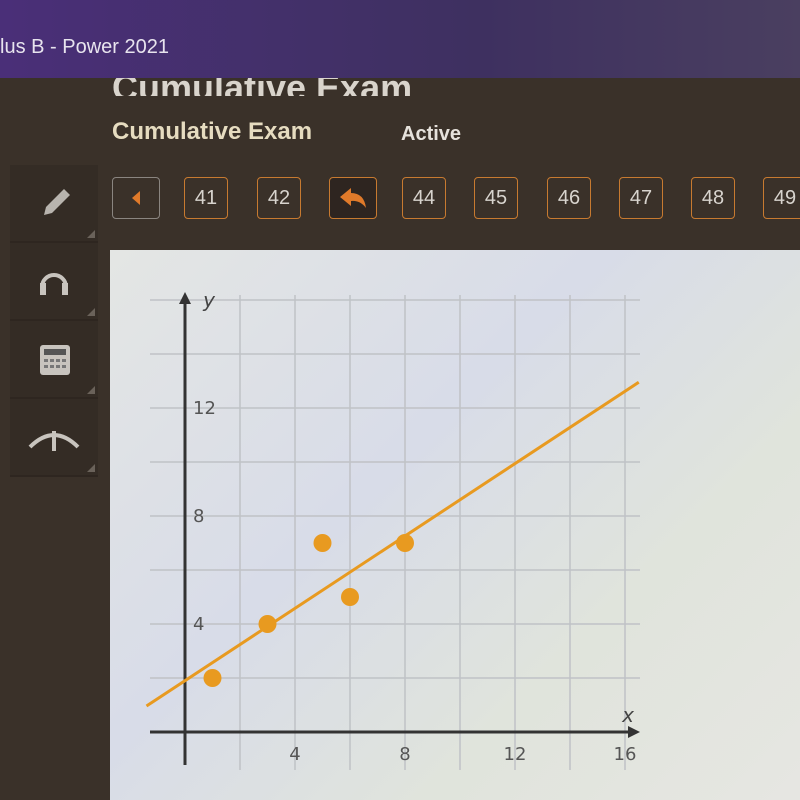 The height and width of the screenshot is (800, 800). I want to click on triangle-left-icon, so click(136, 198).